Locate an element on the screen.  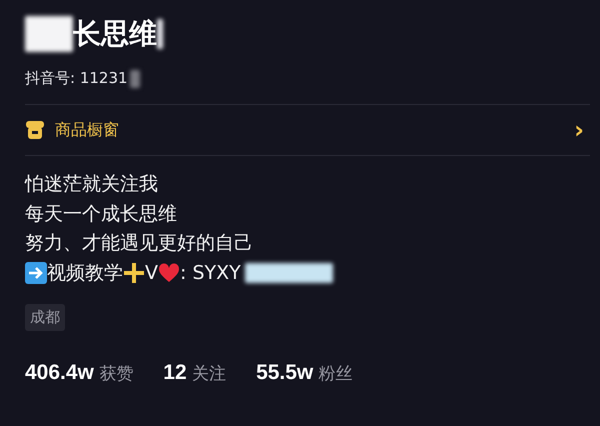
shop-icon is located at coordinates (35, 130).